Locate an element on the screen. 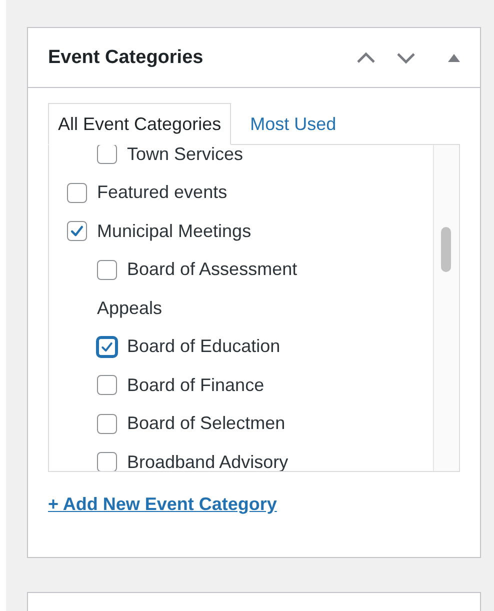 Image resolution: width=494 pixels, height=611 pixels. category-label: Municipal Meetings is located at coordinates (174, 231).